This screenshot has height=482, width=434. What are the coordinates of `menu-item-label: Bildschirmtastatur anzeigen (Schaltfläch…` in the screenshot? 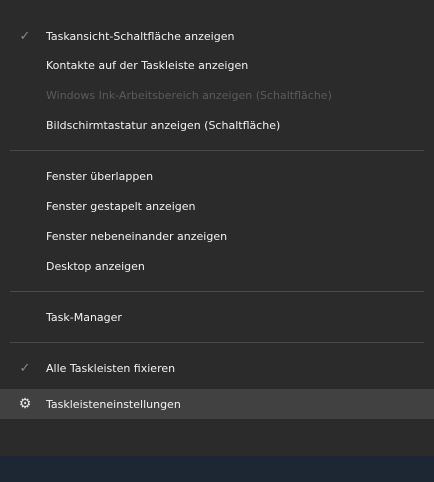 It's located at (163, 125).